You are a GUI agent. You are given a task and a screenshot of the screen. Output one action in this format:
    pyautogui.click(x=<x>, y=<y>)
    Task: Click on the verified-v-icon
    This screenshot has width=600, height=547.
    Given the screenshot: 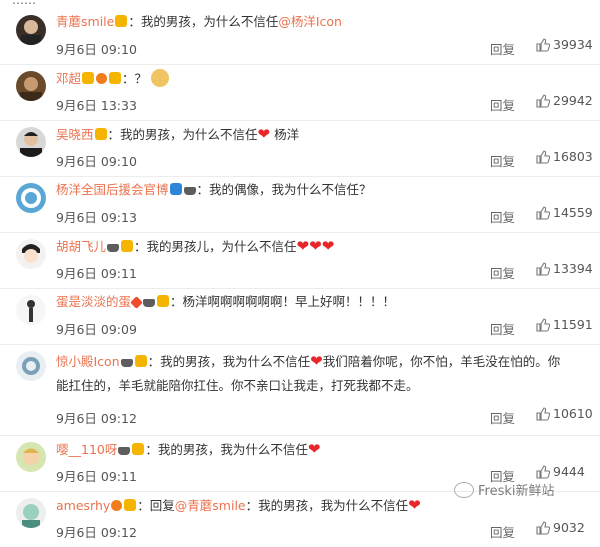 What is the action you would take?
    pyautogui.click(x=175, y=189)
    